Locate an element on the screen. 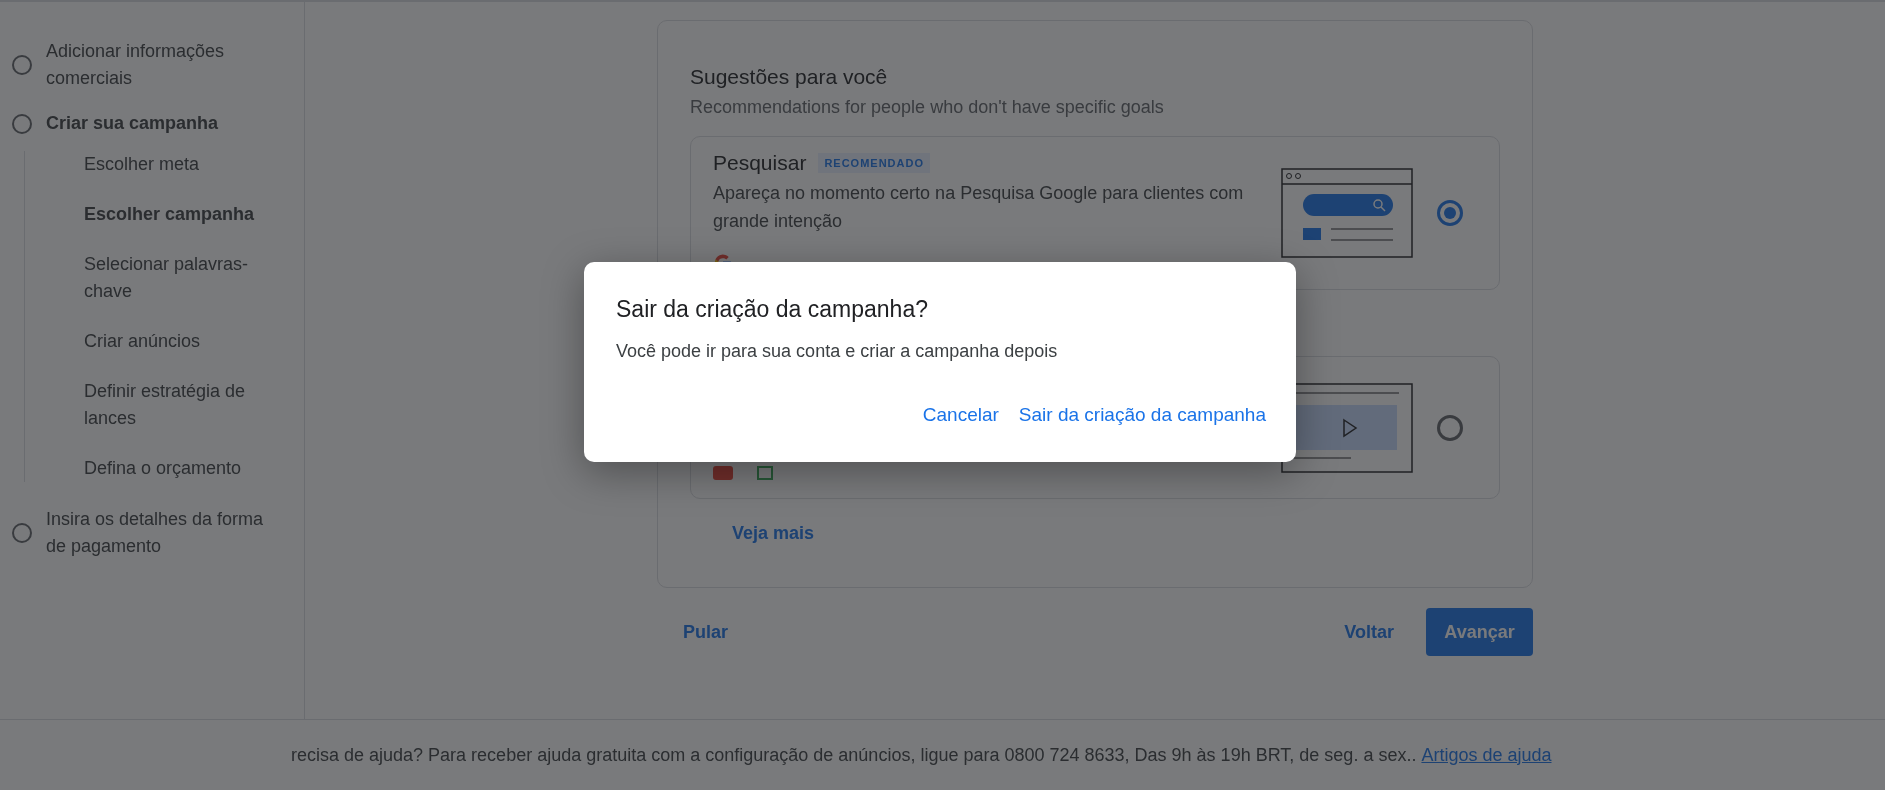  recommended-badge: RECOMENDADO is located at coordinates (874, 163).